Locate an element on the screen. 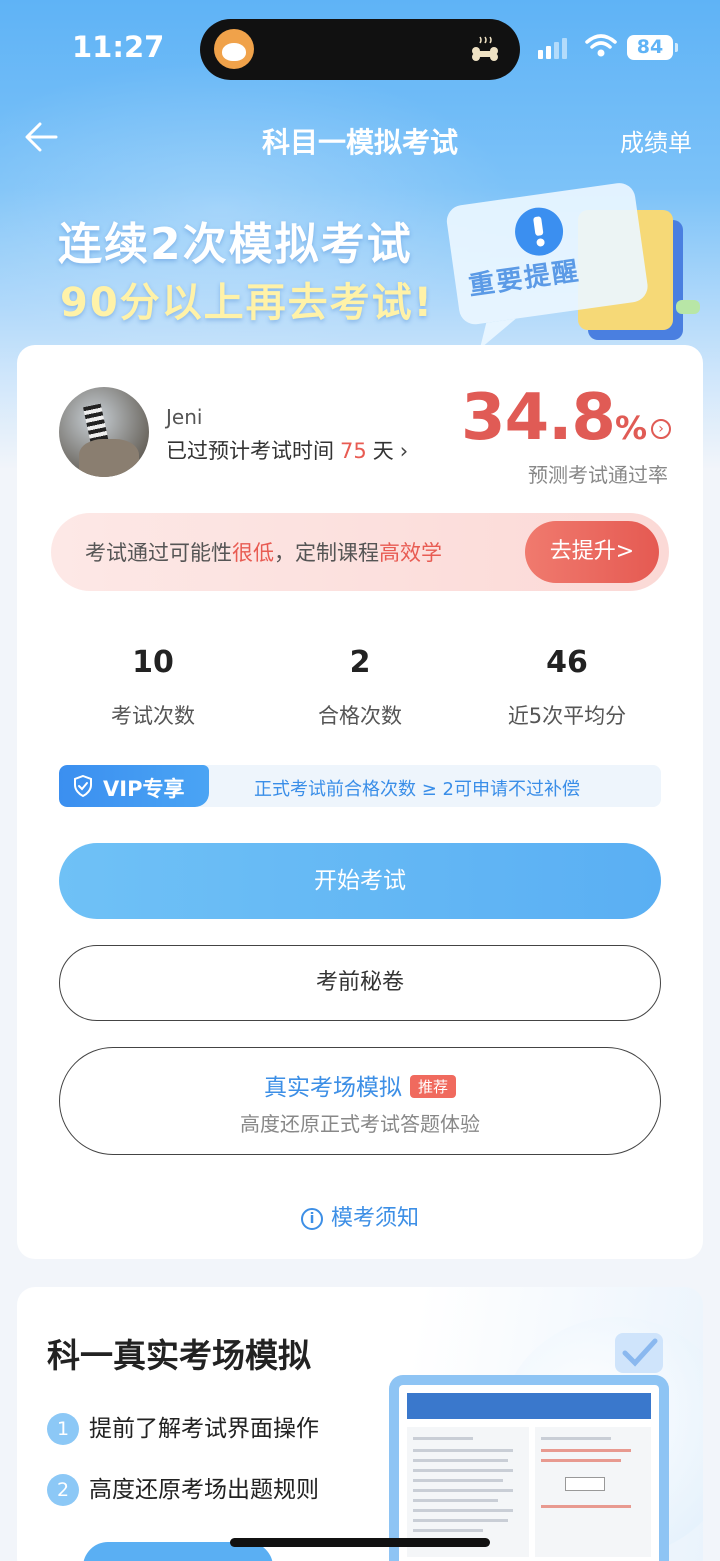 The width and height of the screenshot is (720, 1561). real-exam-title-text: 真实考场模拟 is located at coordinates (332, 1088).